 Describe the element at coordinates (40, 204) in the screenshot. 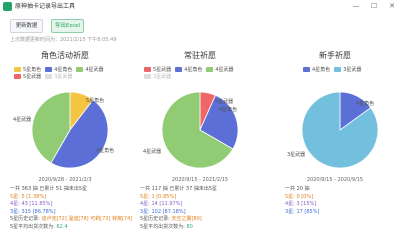

I see `stats-4star-rate: [11.85%]` at that location.